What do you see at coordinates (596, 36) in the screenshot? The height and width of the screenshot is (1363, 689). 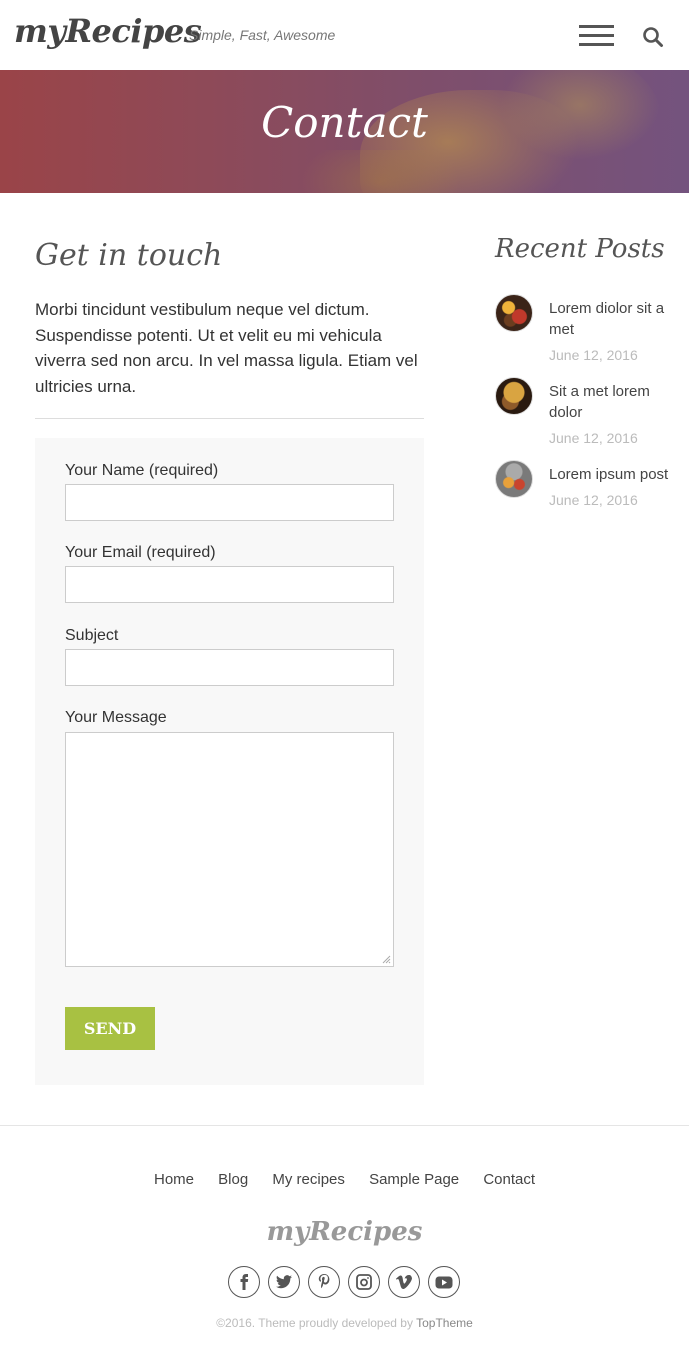 I see `hamburger-menu-icon` at bounding box center [596, 36].